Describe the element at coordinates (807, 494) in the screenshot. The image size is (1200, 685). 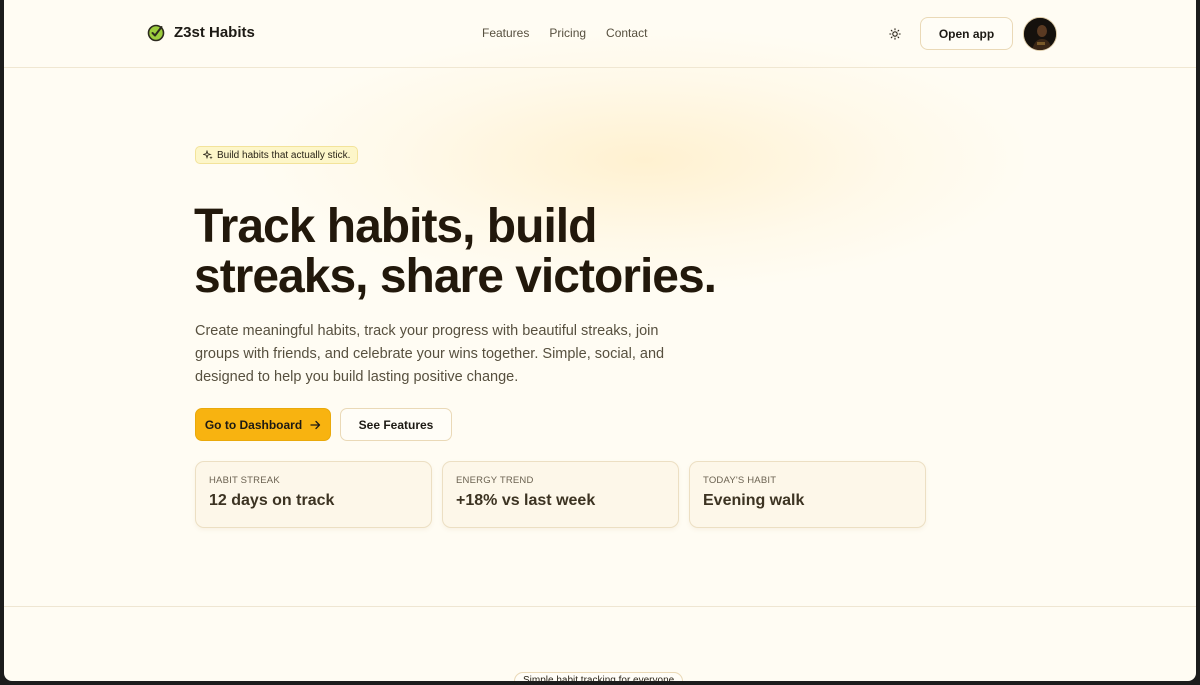
I see `todays-habit-card: TODAY'S HABIT Evening walk` at that location.